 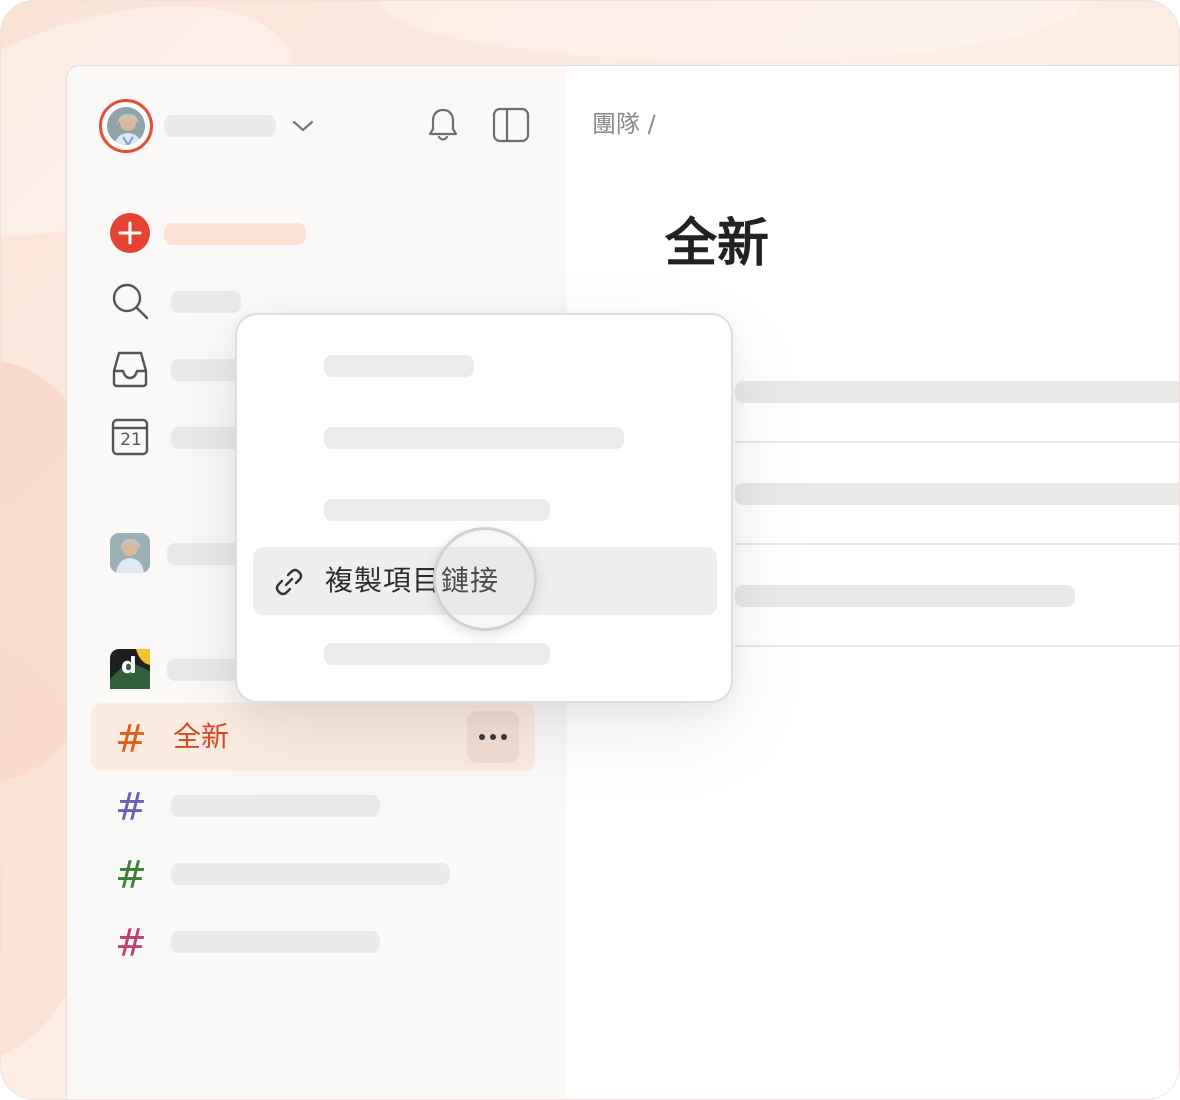 I want to click on inbox-icon, so click(x=130, y=369).